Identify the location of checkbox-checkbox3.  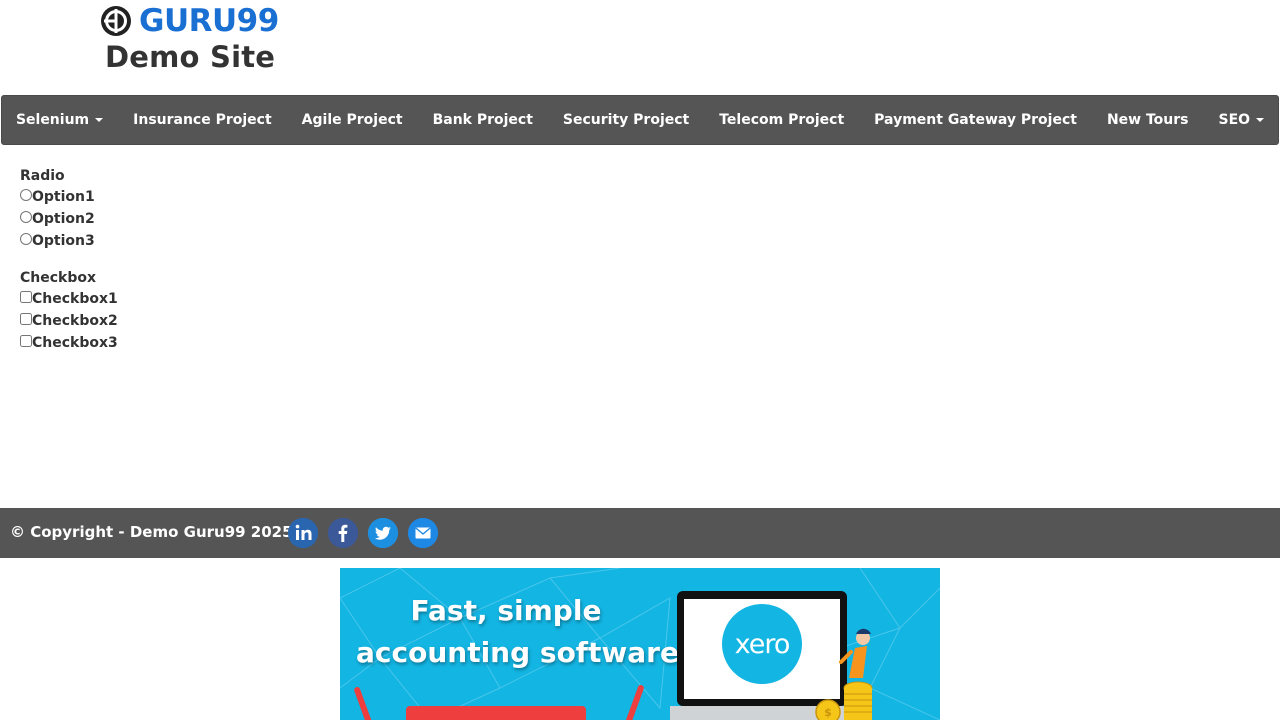
(26, 341).